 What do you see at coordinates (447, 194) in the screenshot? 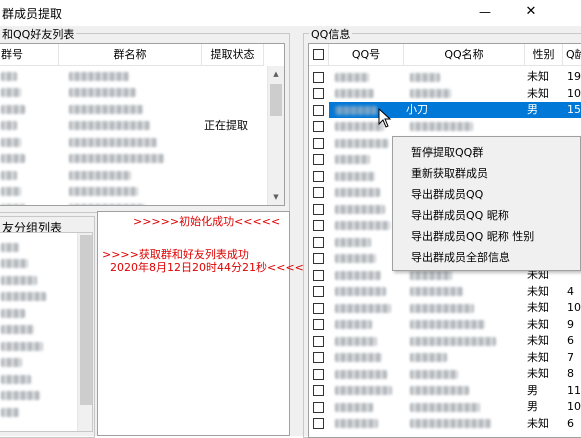
I see `menu-export-qq: 导出群成员QQ` at bounding box center [447, 194].